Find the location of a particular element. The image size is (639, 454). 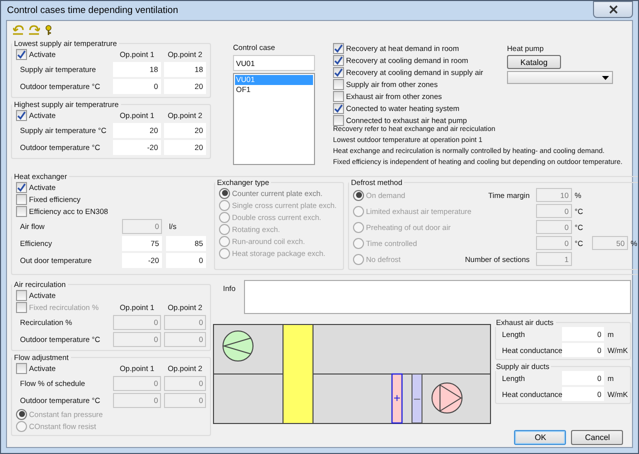

dropdown-arrow-icon is located at coordinates (605, 78).